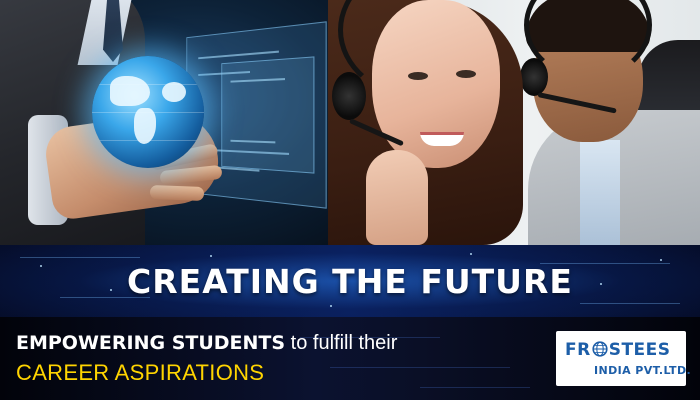  I want to click on tagline-emphasis: EMPOWERING STUDENTS, so click(151, 343).